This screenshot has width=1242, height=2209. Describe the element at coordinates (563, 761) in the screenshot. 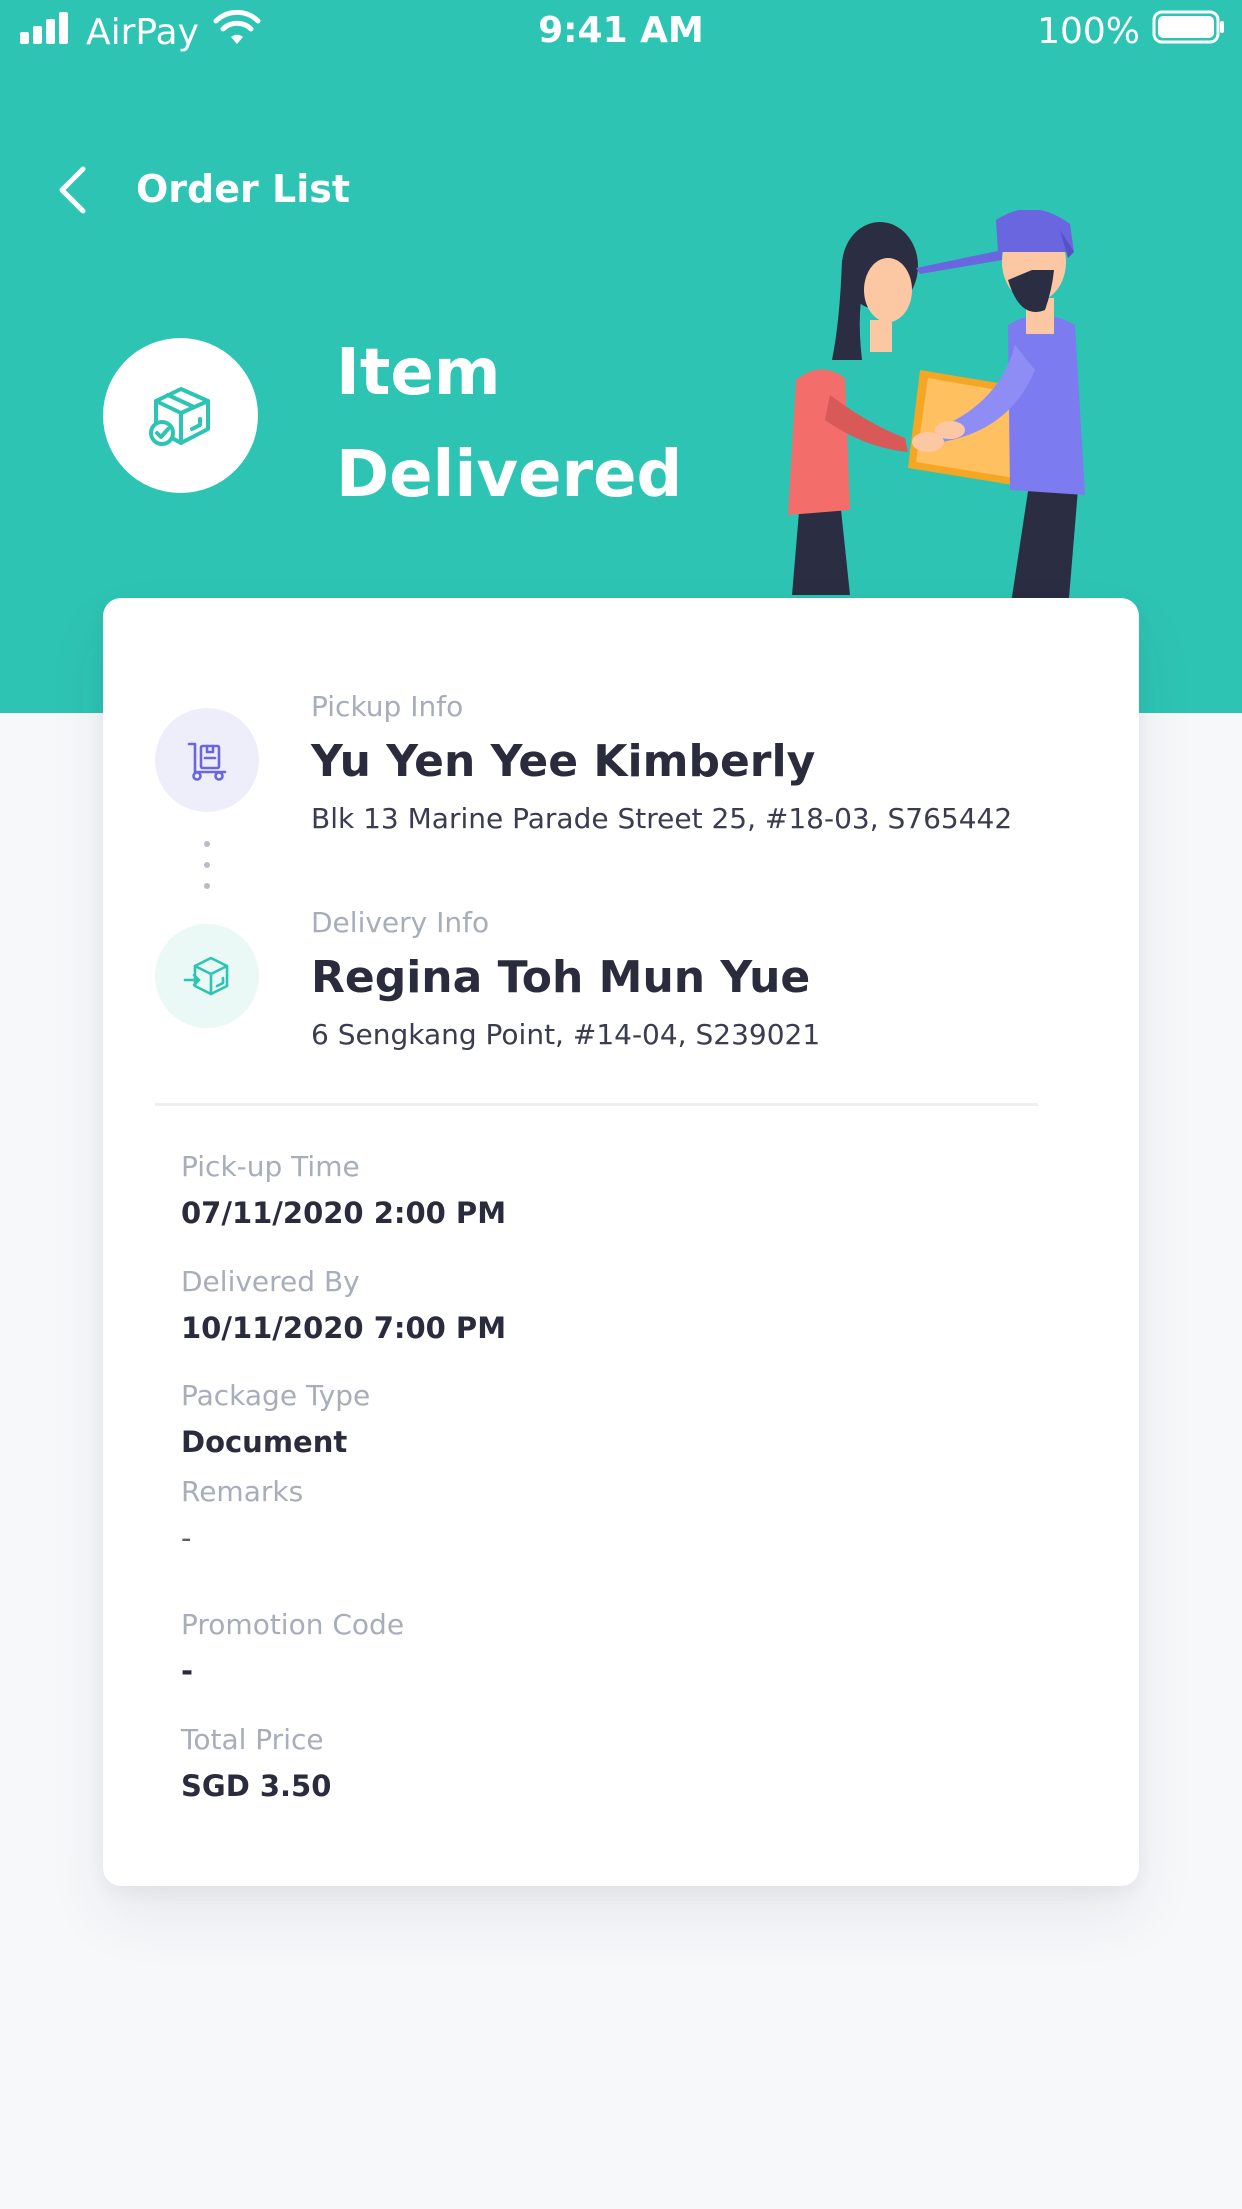

I see `pickup-name: Yu Yen Yee Kimberly` at that location.